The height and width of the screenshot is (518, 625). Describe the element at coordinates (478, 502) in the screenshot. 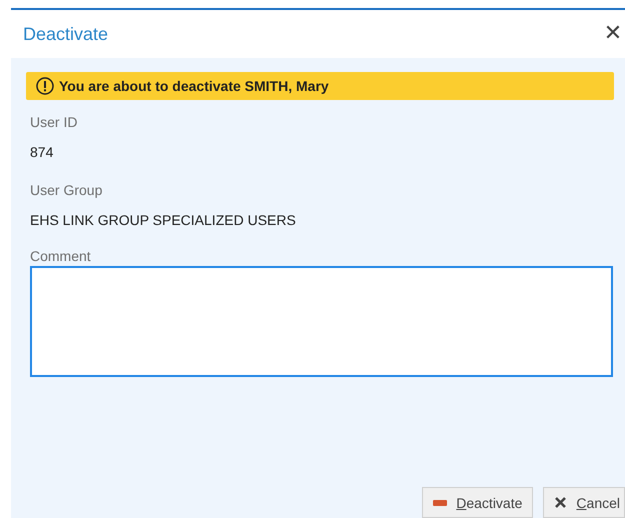

I see `deactivate-button: Deactivate` at that location.